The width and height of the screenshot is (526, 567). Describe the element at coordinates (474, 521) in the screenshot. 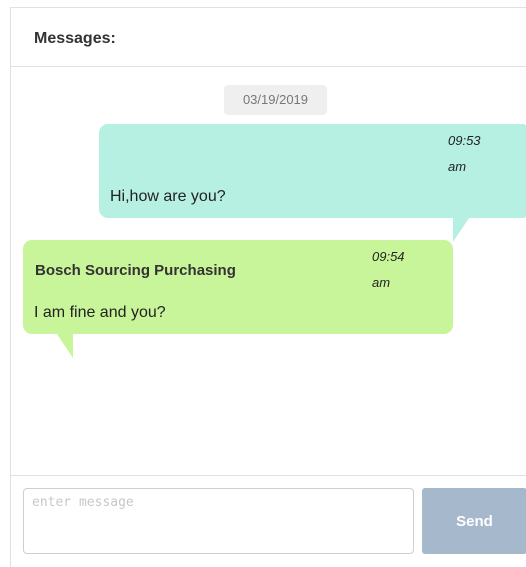

I see `send-button: Send` at that location.